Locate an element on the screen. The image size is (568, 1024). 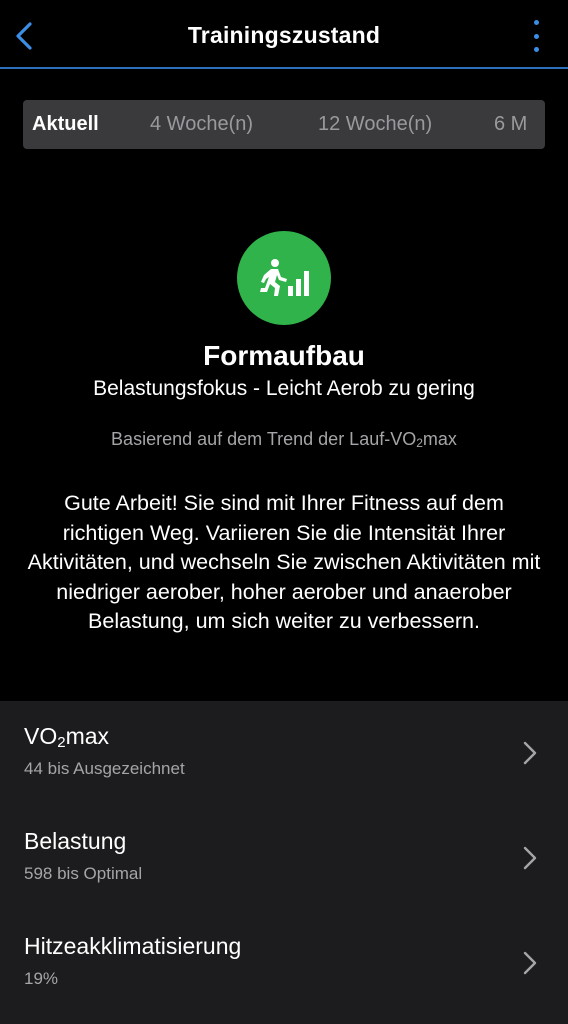
list-item-label: Hitzeakklimatisierung is located at coordinates (132, 946).